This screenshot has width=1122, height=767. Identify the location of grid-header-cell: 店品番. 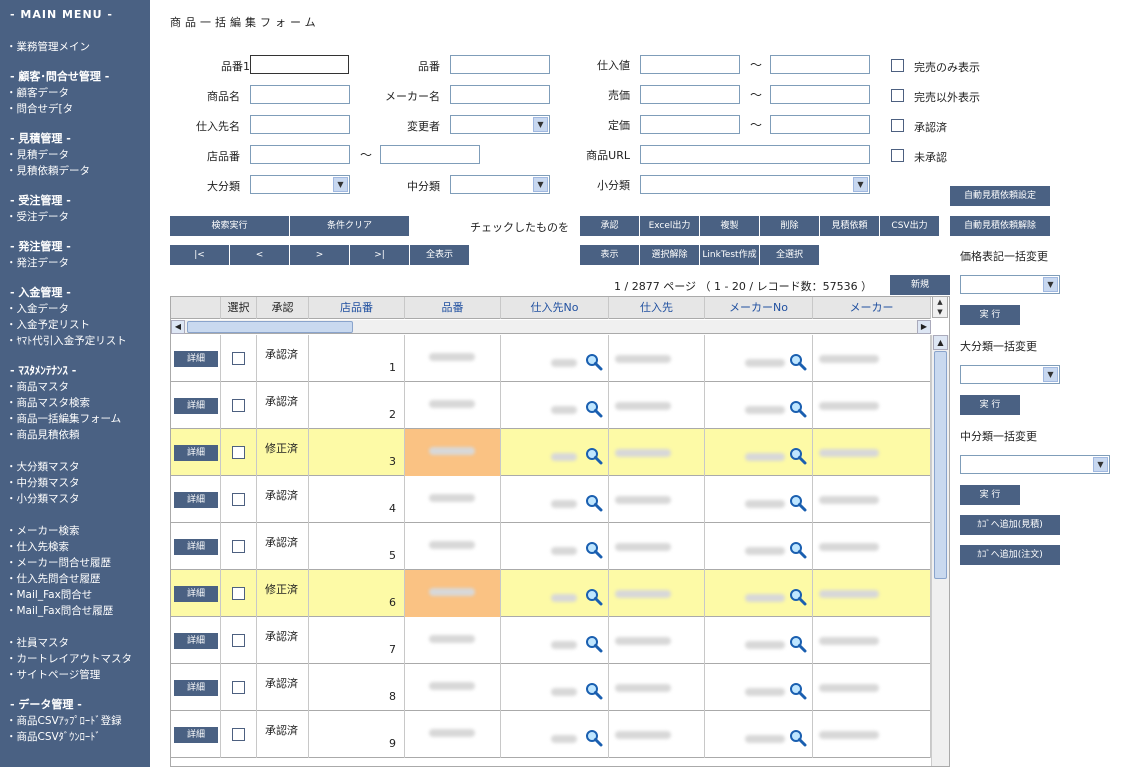
(357, 308).